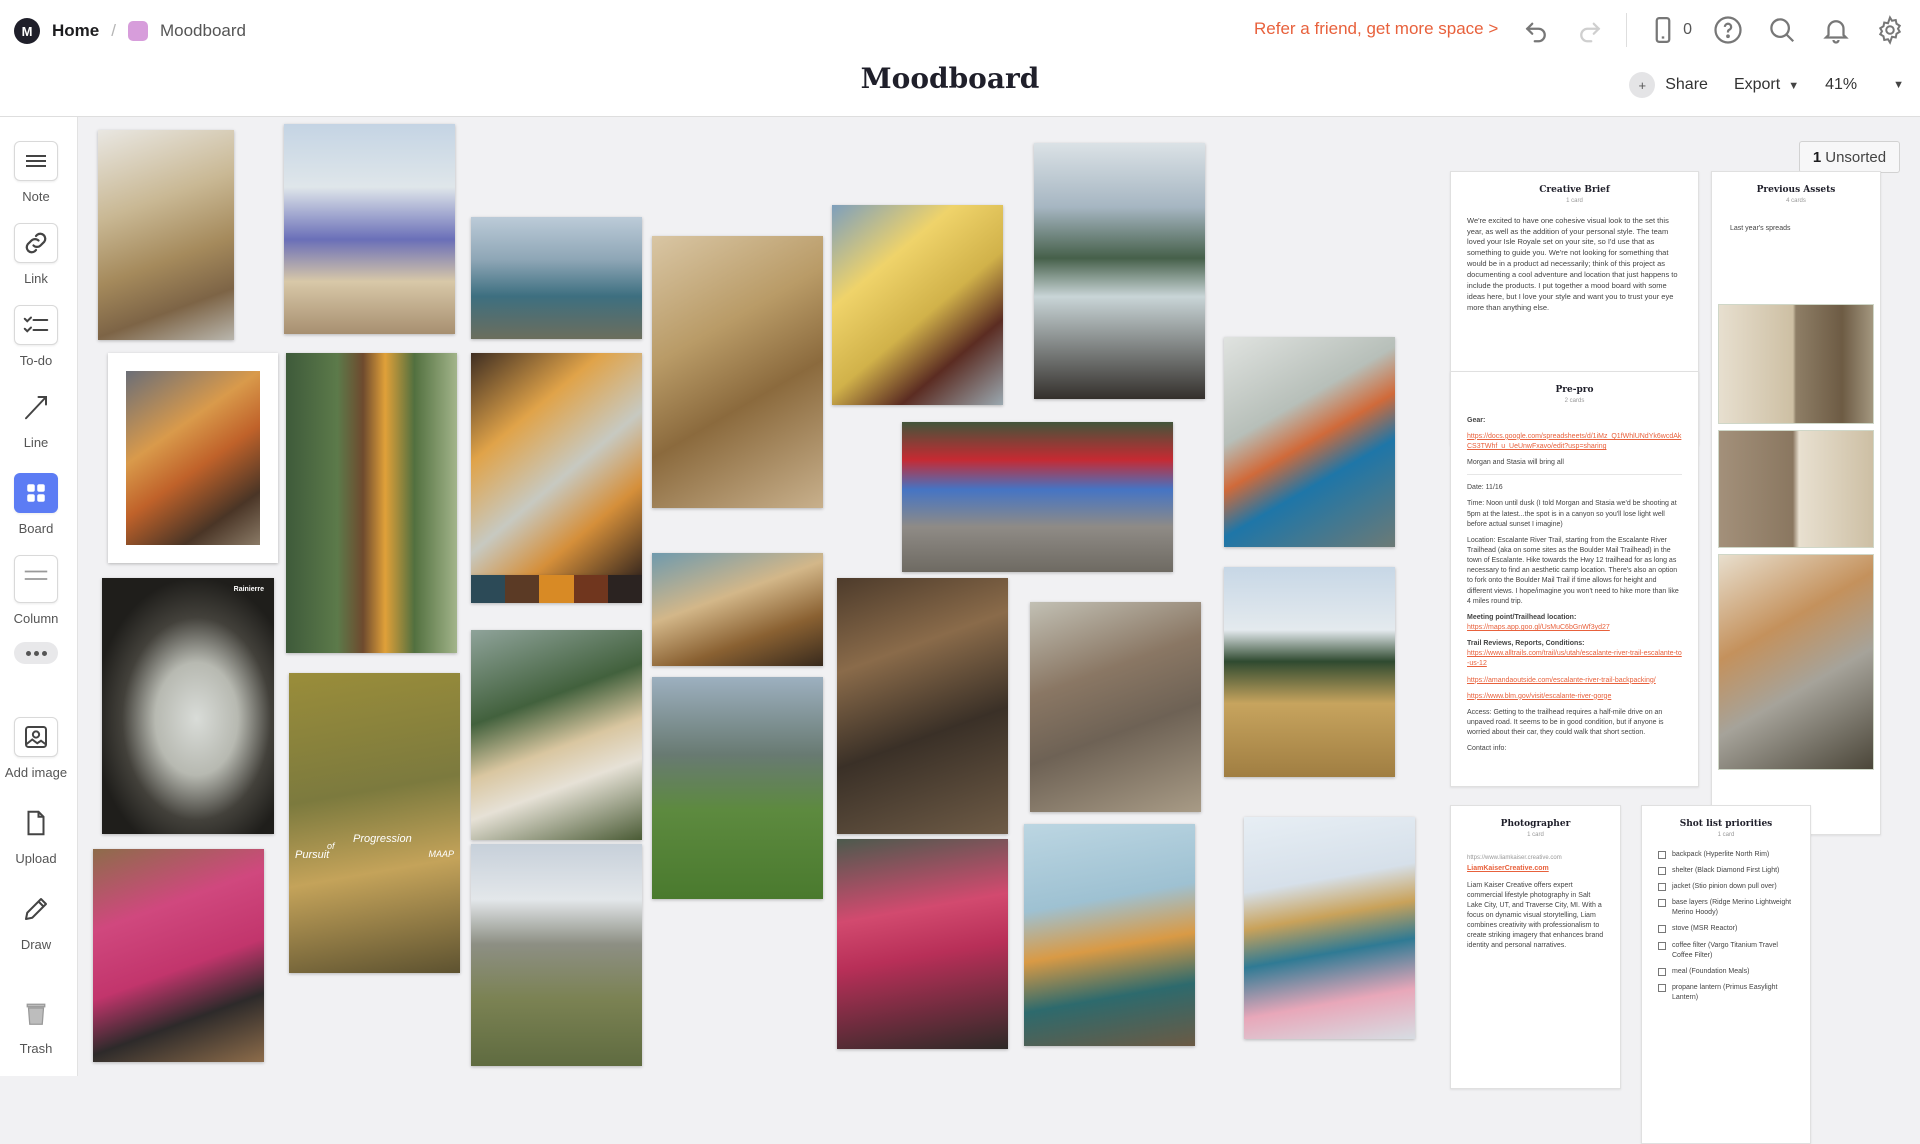  What do you see at coordinates (36, 360) in the screenshot?
I see `tool-label: To-do` at bounding box center [36, 360].